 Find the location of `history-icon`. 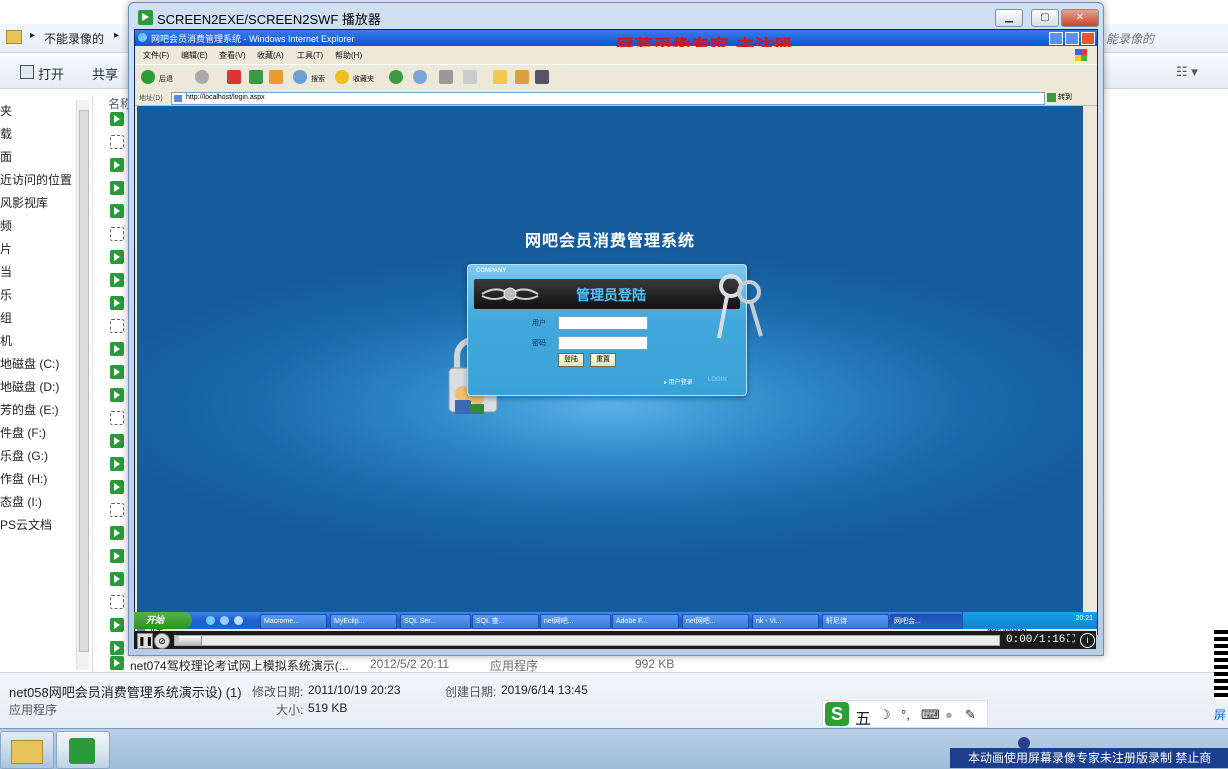

history-icon is located at coordinates (396, 77).